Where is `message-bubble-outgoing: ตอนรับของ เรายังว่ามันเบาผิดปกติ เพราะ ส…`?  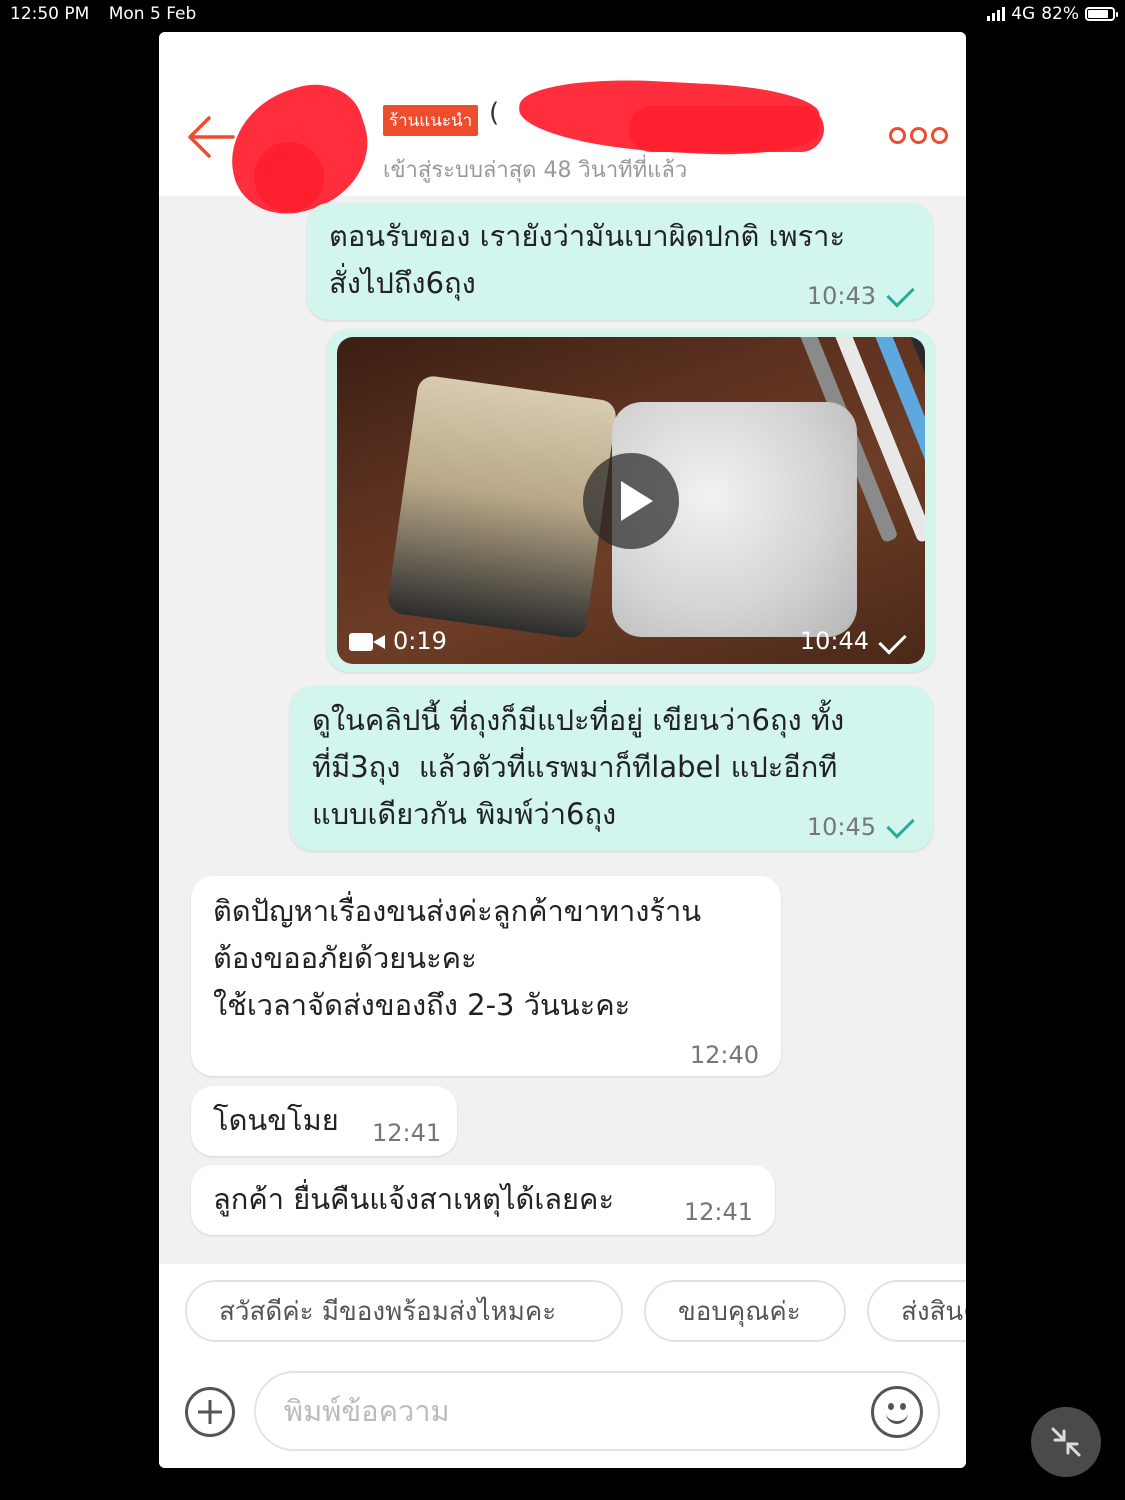
message-bubble-outgoing: ตอนรับของ เรายังว่ามันเบาผิดปกติ เพราะ ส… is located at coordinates (620, 261).